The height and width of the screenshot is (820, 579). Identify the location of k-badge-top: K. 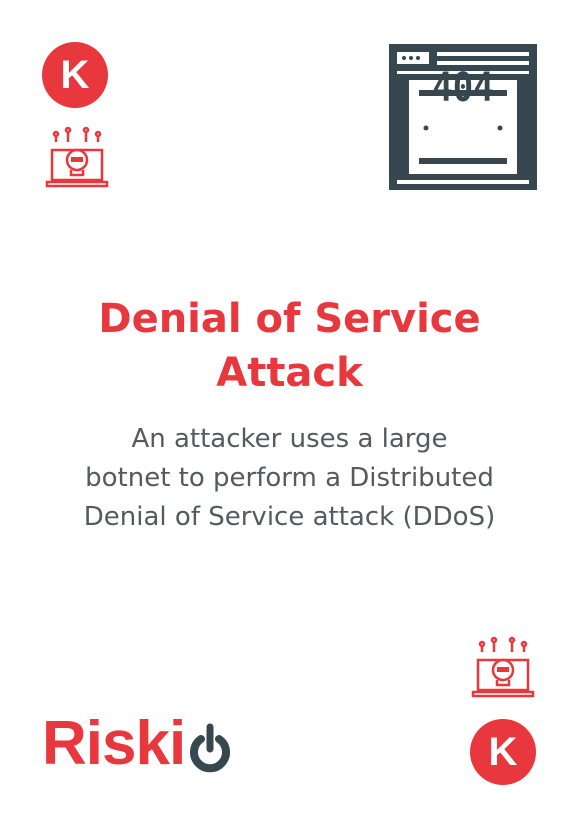
(75, 75).